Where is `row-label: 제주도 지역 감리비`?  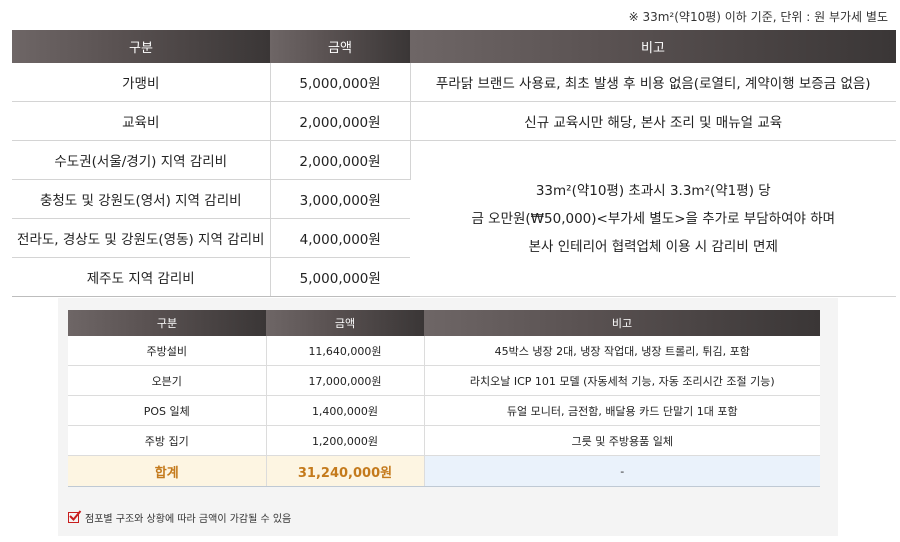 row-label: 제주도 지역 감리비 is located at coordinates (141, 277).